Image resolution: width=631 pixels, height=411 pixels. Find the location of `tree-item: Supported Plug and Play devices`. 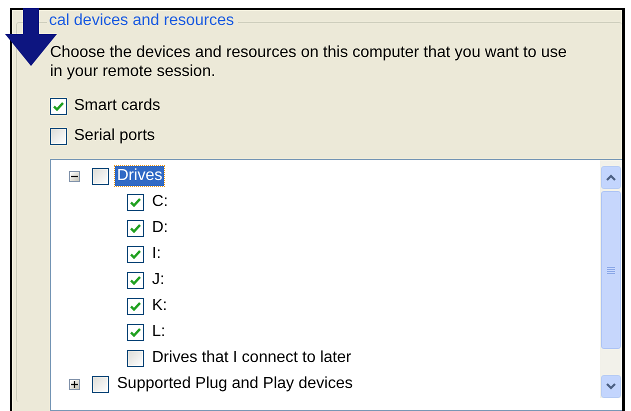

tree-item: Supported Plug and Play devices is located at coordinates (235, 384).